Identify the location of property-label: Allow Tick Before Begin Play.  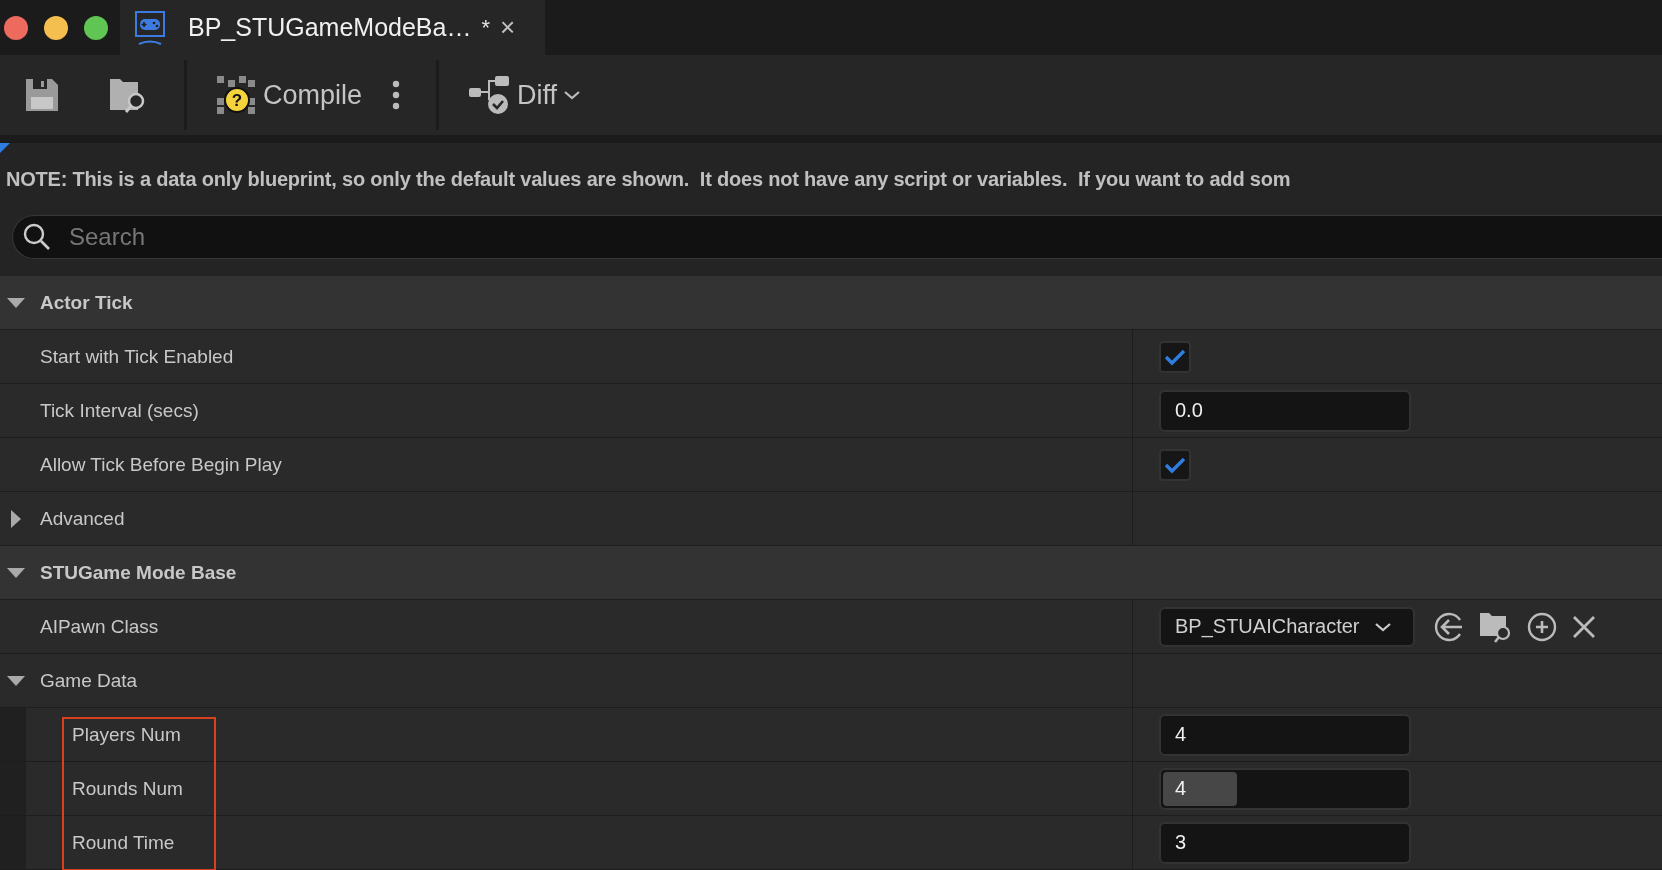
(161, 464).